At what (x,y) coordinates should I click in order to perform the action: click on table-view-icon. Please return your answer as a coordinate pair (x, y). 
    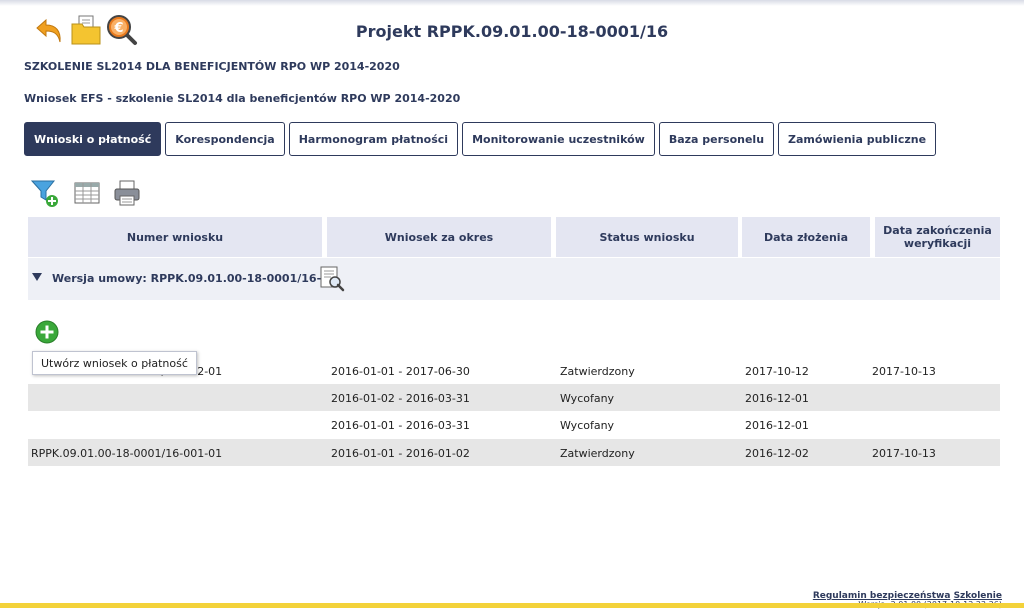
    Looking at the image, I should click on (87, 193).